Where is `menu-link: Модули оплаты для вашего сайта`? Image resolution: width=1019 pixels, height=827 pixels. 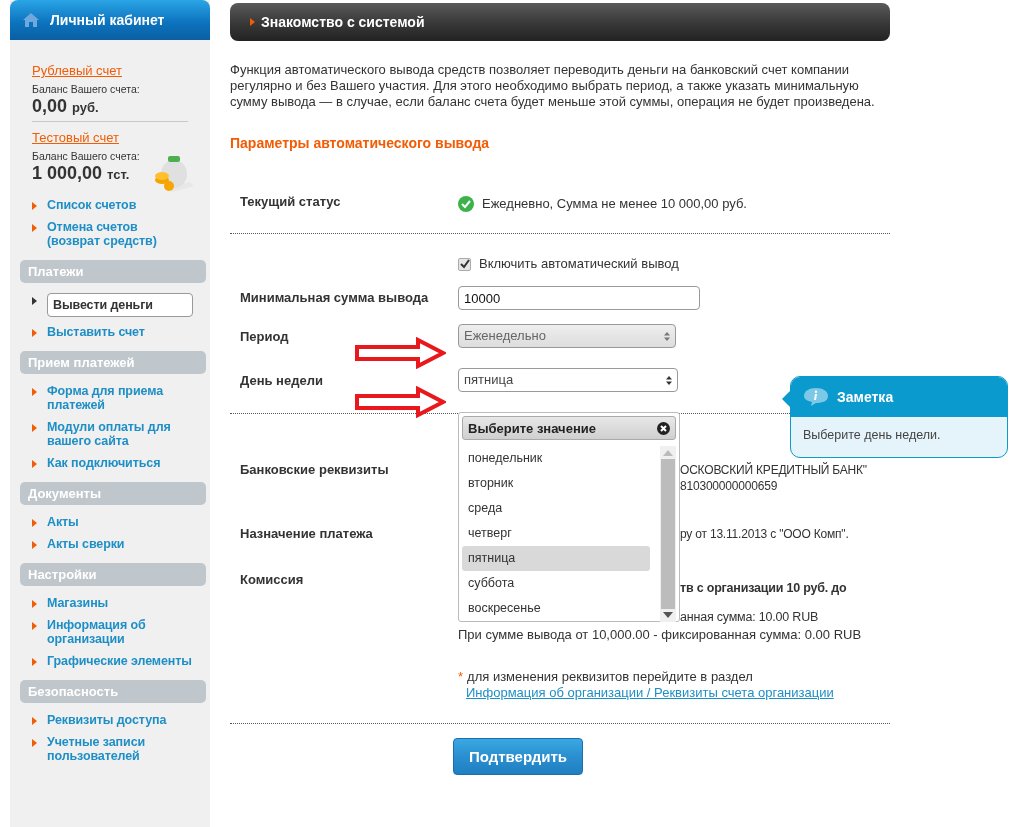
menu-link: Модули оплаты для вашего сайта is located at coordinates (120, 434).